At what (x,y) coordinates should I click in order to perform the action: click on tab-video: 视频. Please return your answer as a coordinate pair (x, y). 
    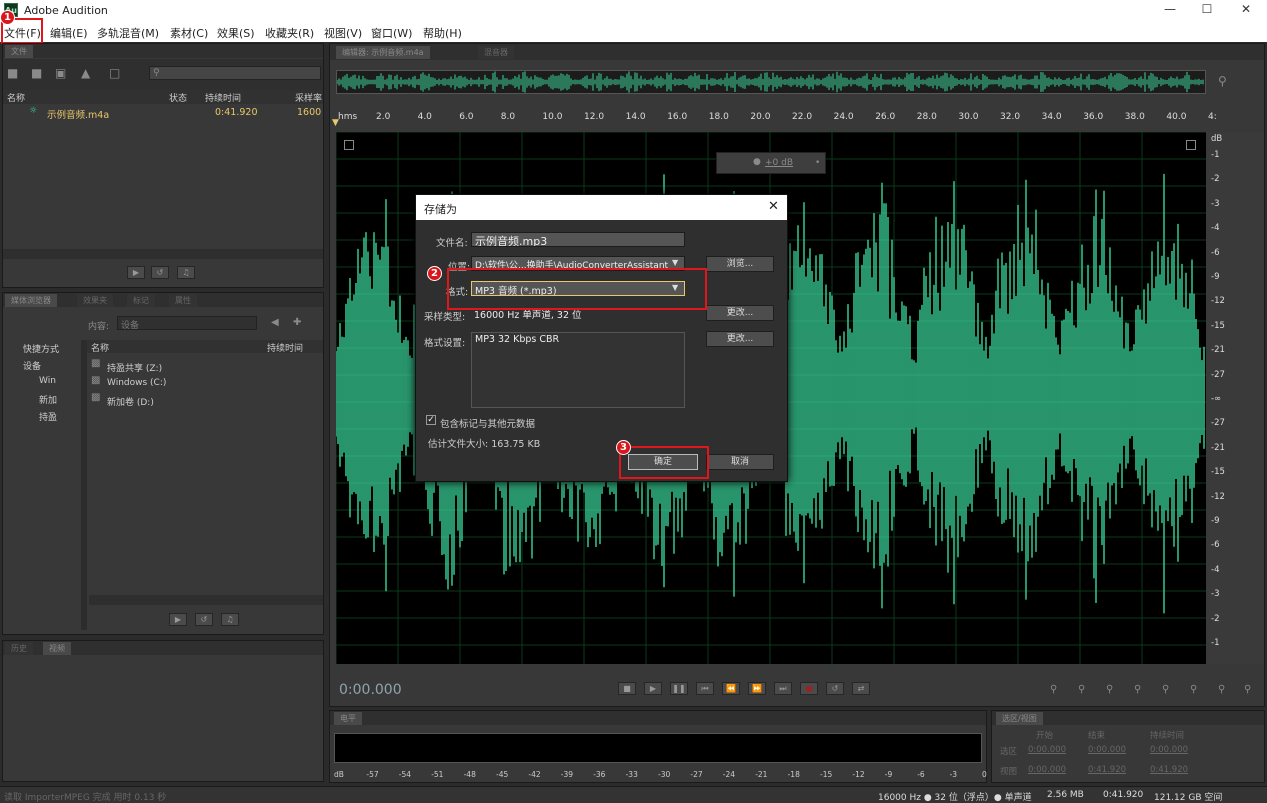
    Looking at the image, I should click on (57, 648).